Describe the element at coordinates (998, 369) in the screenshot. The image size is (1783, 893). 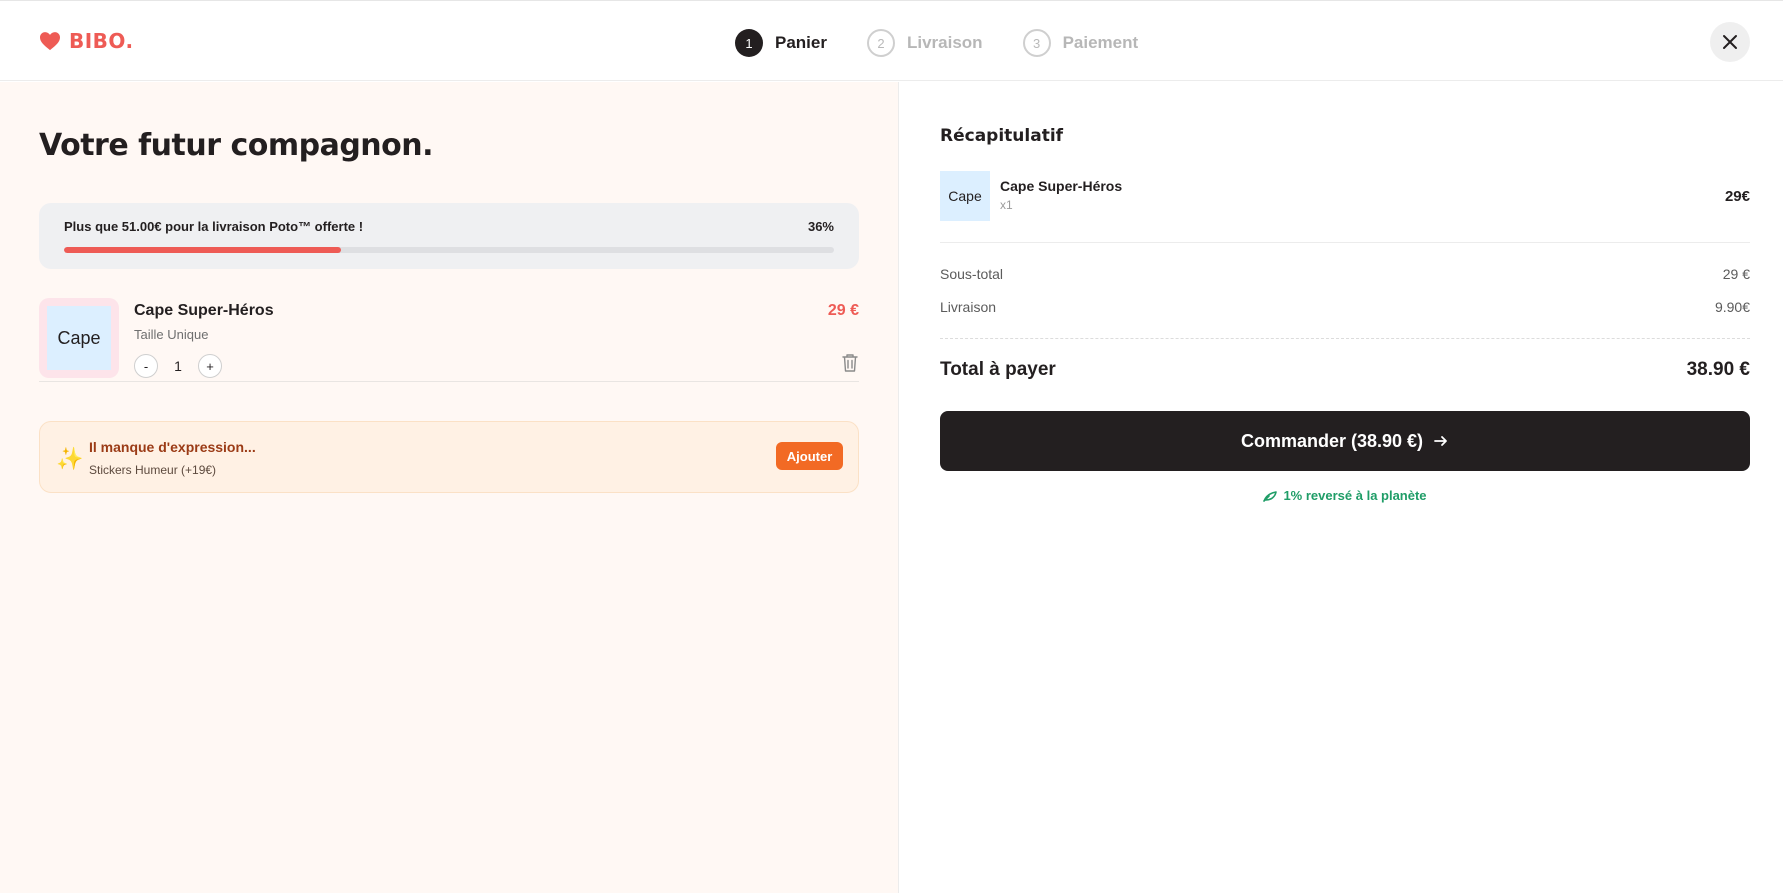
I see `total-label: Total à payer` at that location.